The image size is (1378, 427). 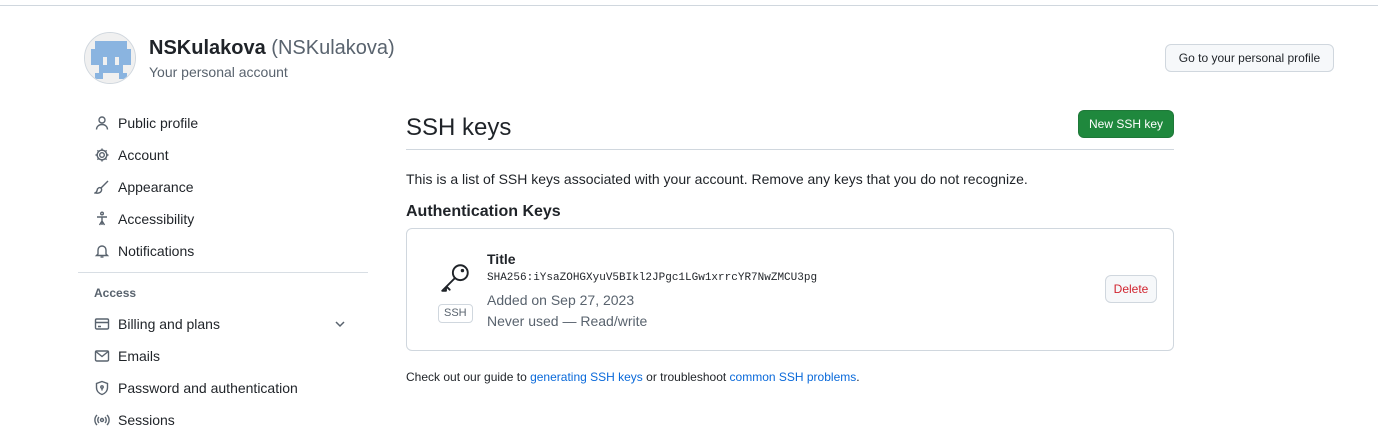 I want to click on sidebar-item-public-profile: Public profile, so click(x=223, y=123).